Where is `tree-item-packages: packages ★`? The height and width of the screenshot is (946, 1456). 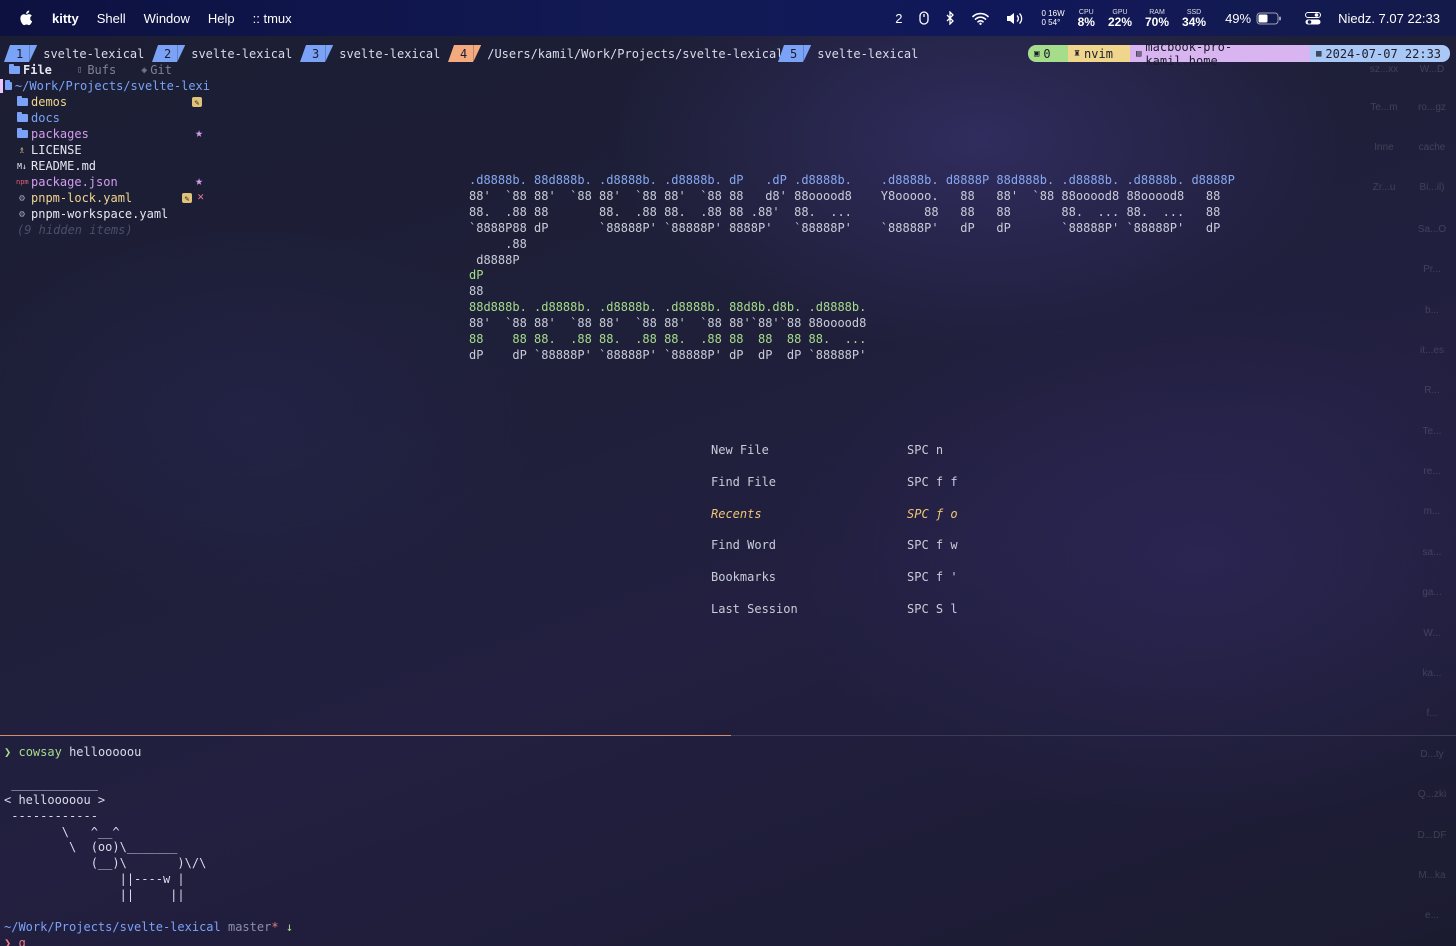
tree-item-packages: packages ★ is located at coordinates (105, 134).